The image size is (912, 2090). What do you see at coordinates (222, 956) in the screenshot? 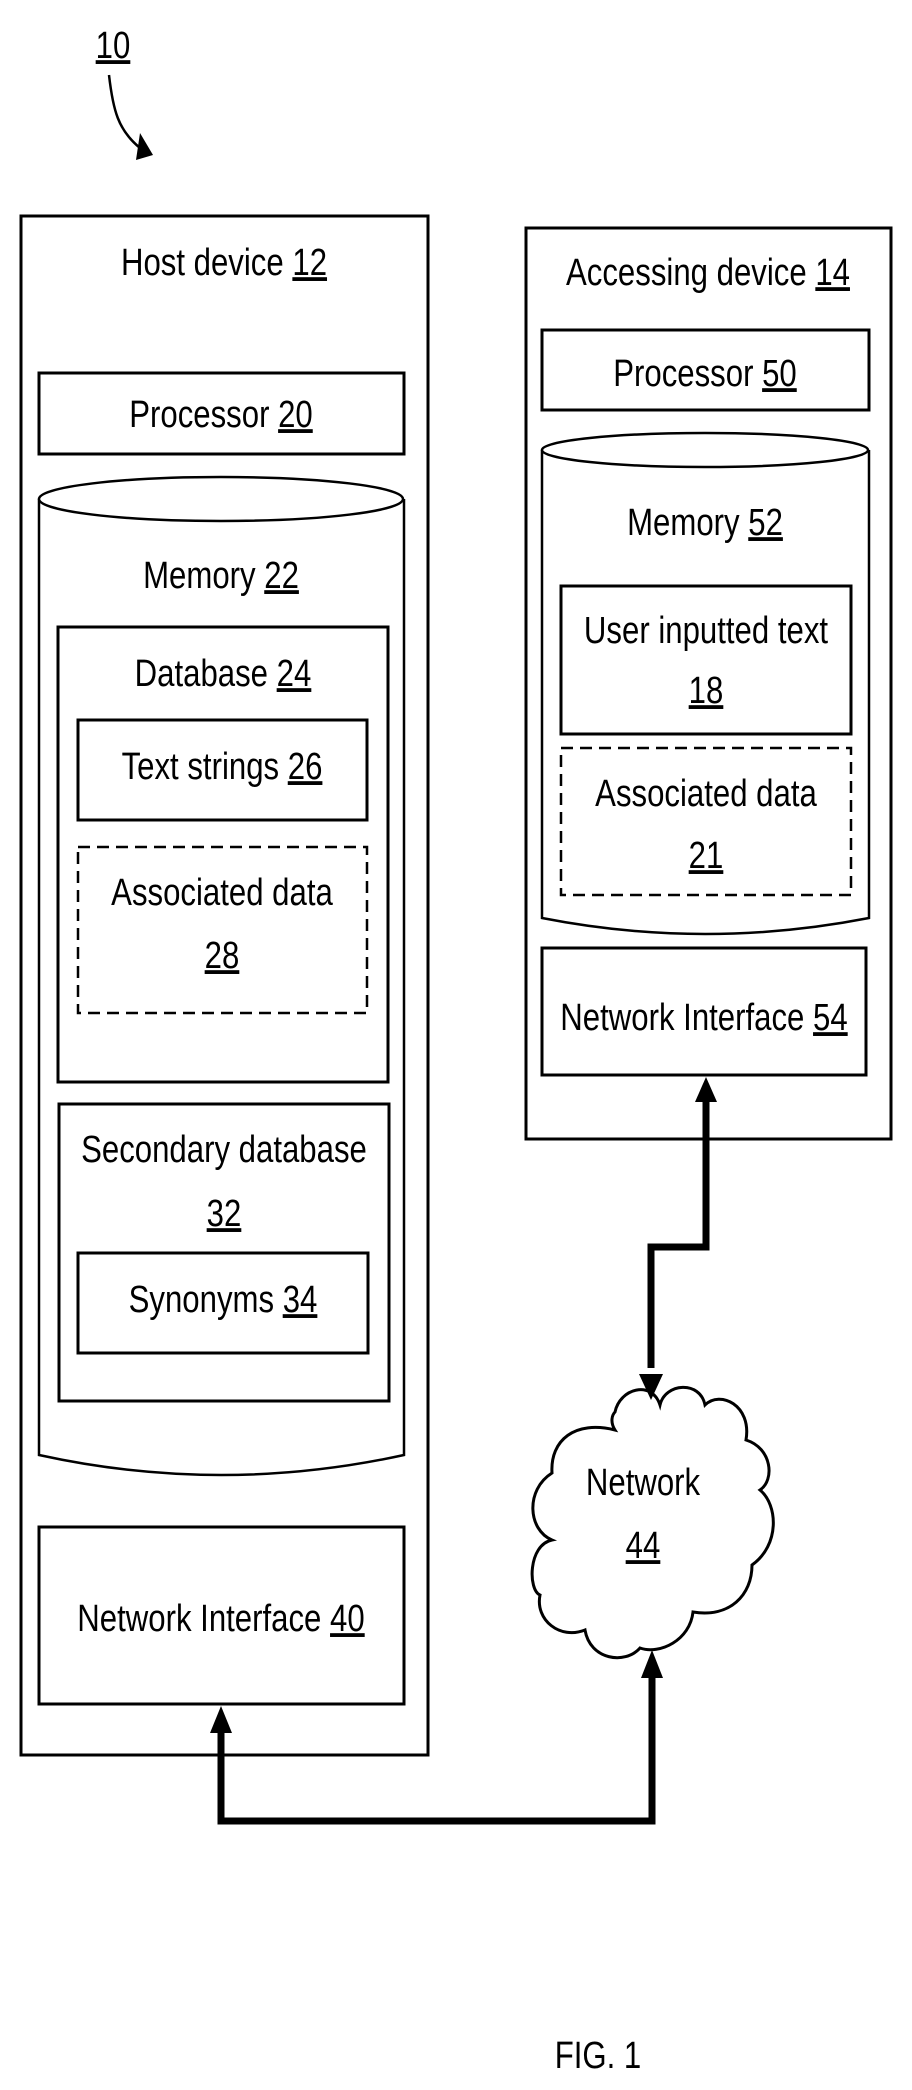
I see `host-associated-data-ref: 28` at bounding box center [222, 956].